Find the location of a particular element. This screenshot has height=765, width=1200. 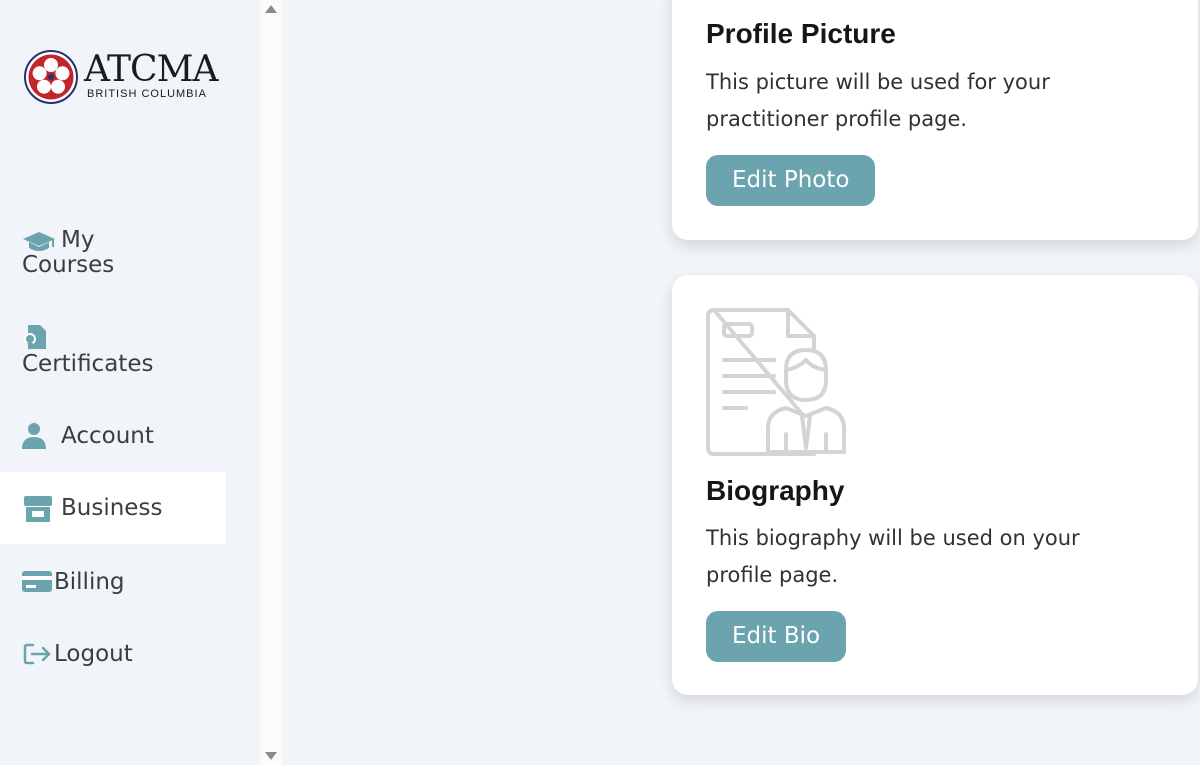

scroll-up-arrow-icon is located at coordinates (271, 9).